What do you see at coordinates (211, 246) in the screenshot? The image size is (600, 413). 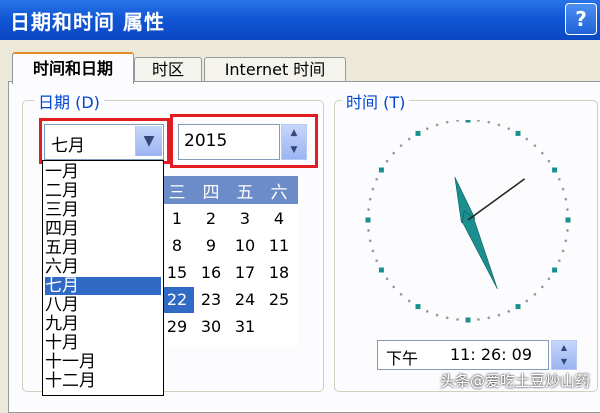 I see `calendar-day: 9` at bounding box center [211, 246].